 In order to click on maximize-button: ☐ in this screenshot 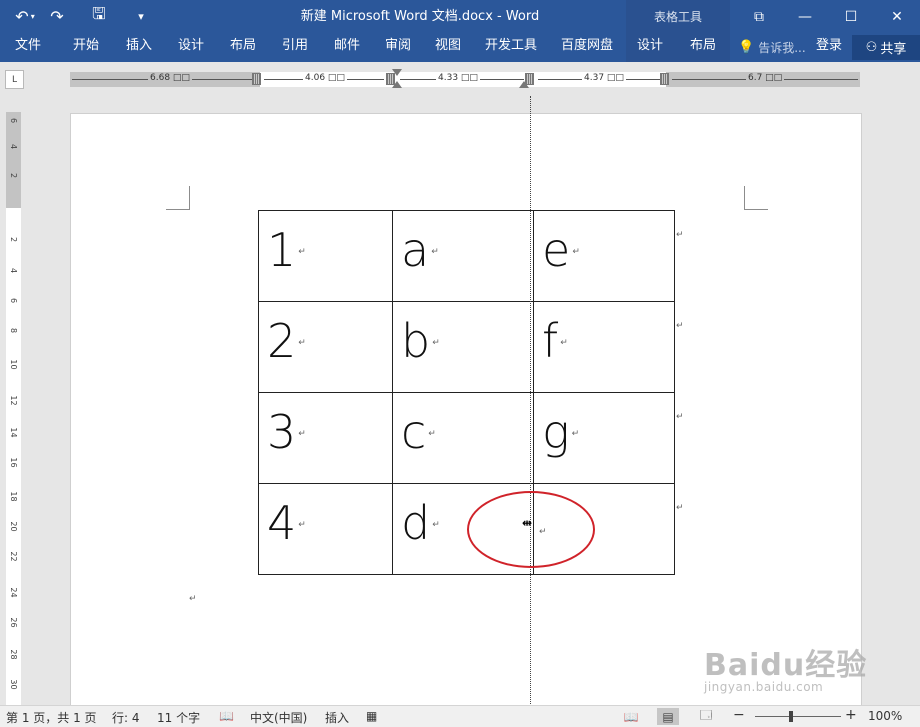, I will do `click(851, 16)`.